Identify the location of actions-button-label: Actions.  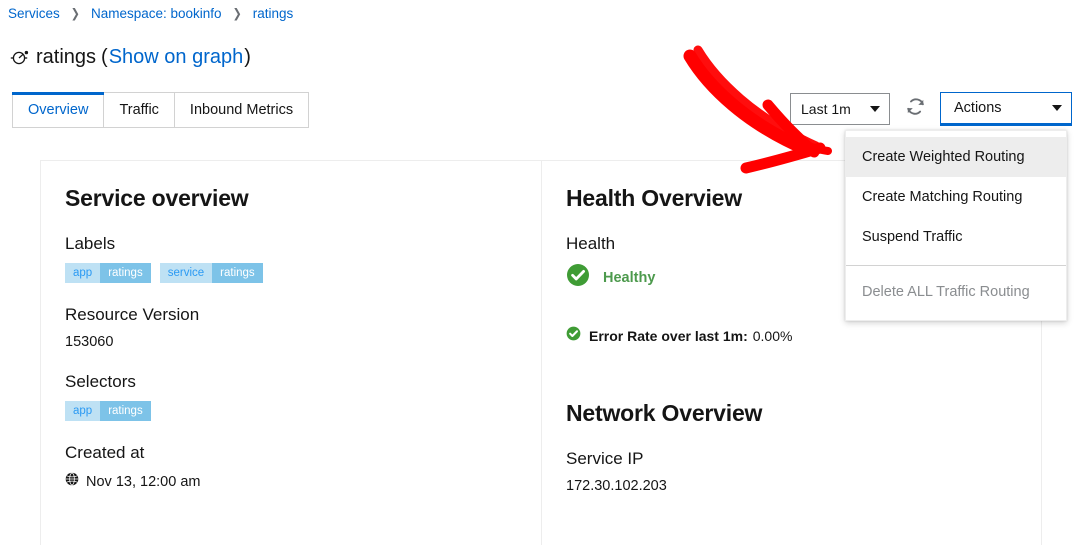
(978, 108).